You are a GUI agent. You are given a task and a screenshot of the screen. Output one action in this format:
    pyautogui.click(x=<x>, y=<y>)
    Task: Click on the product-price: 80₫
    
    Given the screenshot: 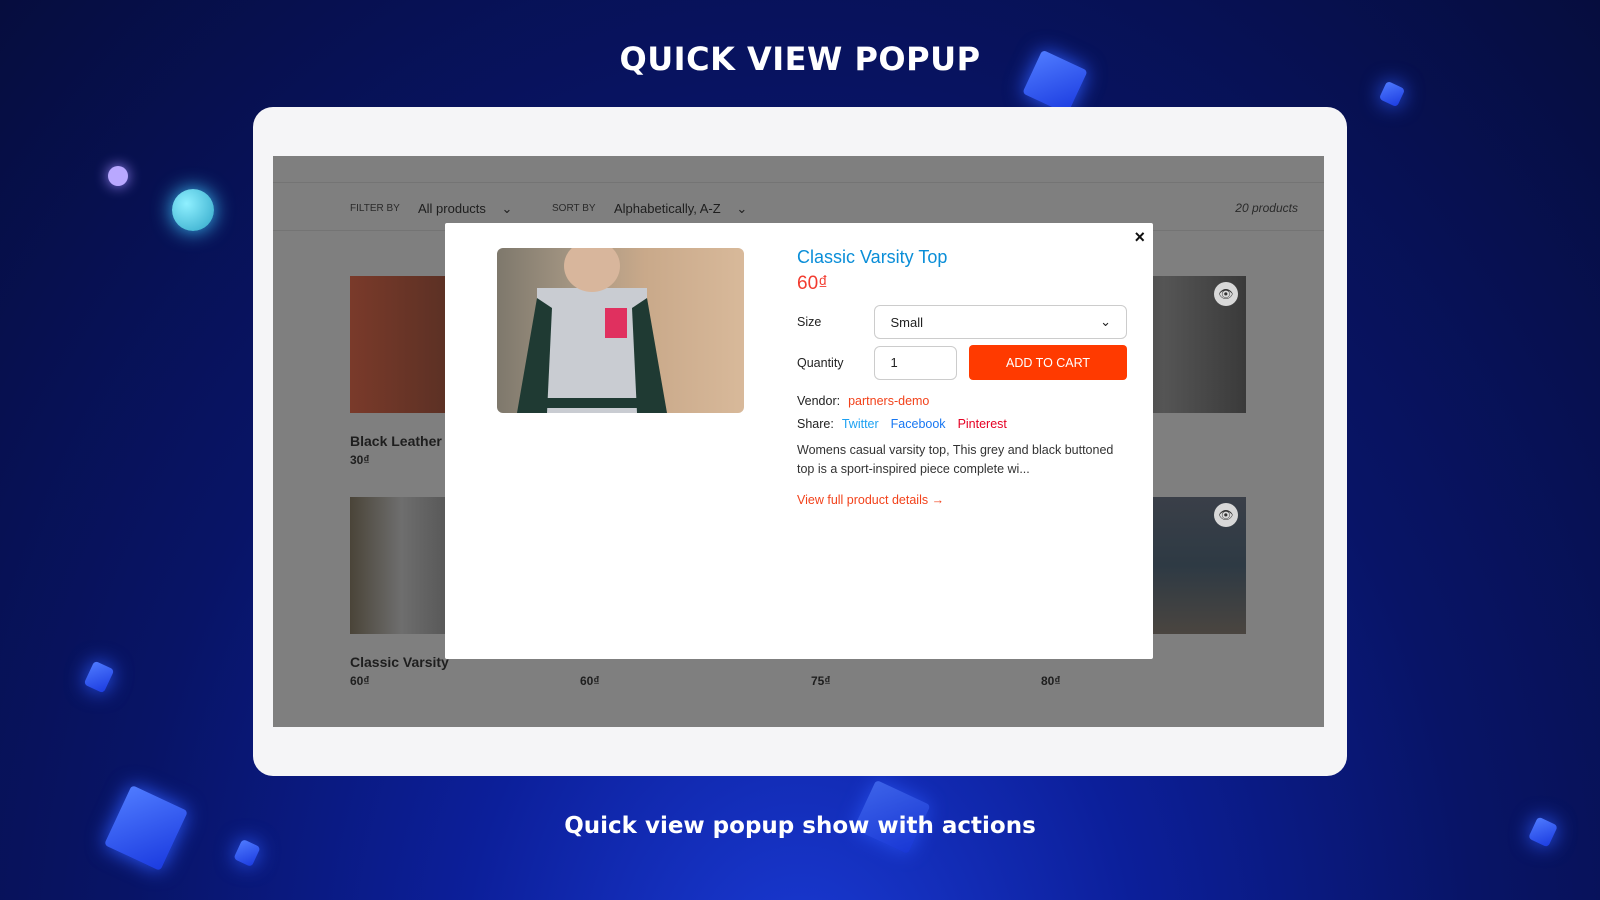 What is the action you would take?
    pyautogui.click(x=1051, y=681)
    